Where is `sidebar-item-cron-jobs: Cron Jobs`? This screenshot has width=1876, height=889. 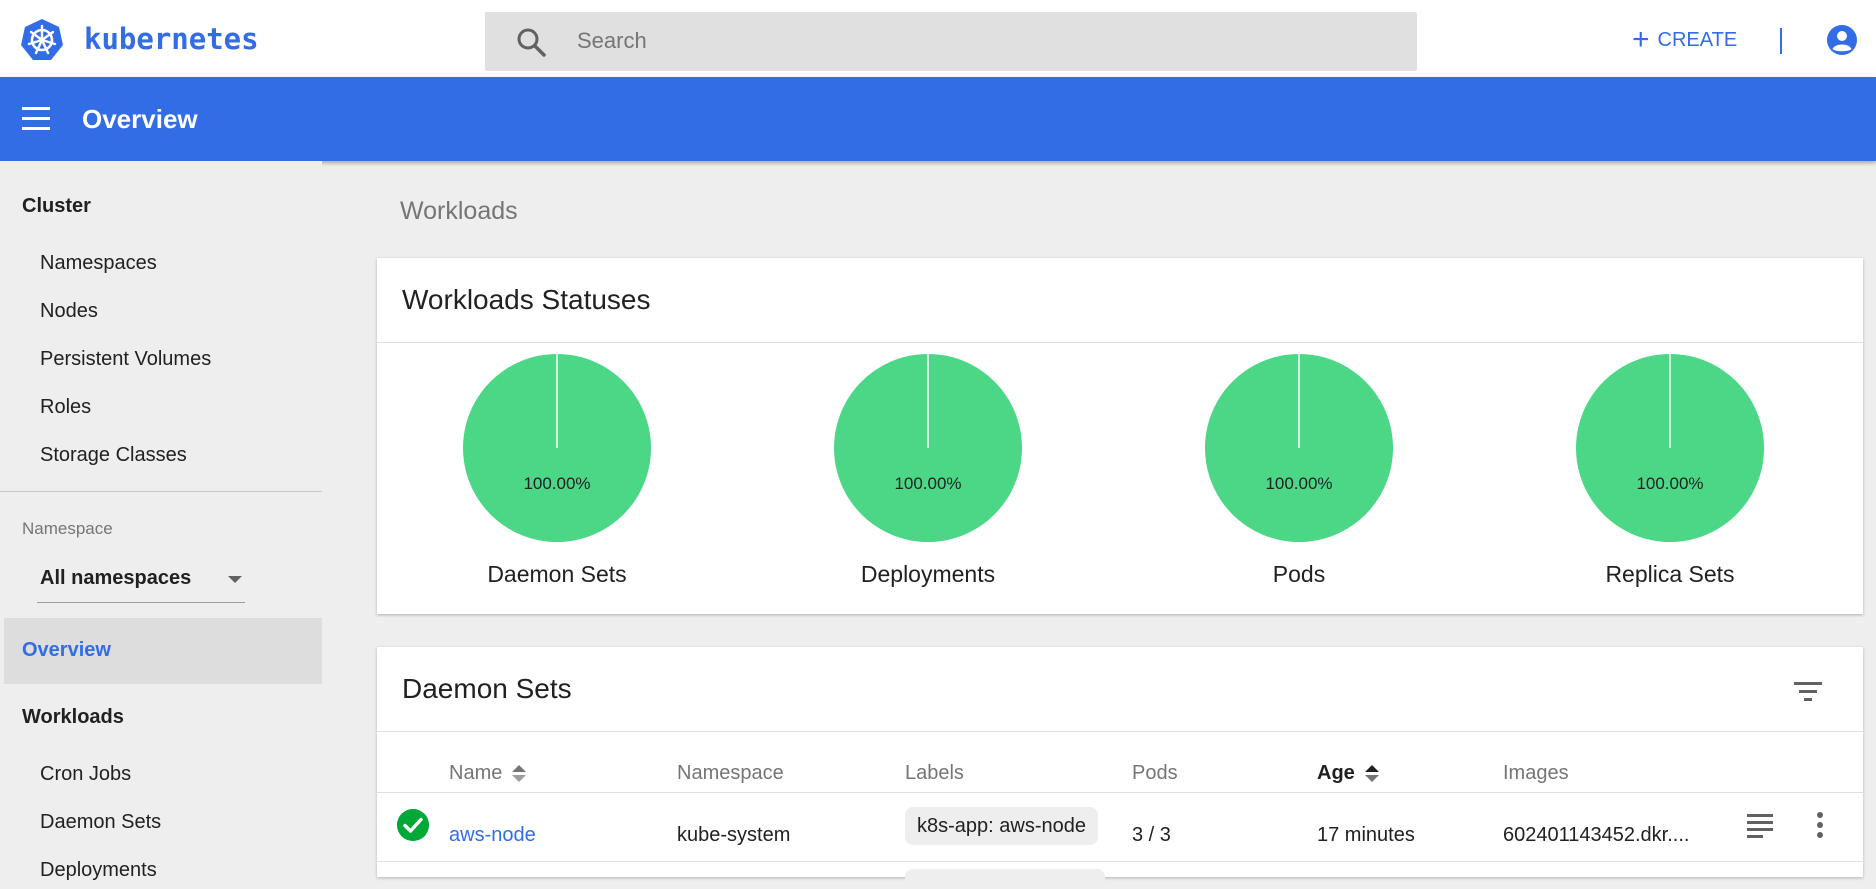
sidebar-item-cron-jobs: Cron Jobs is located at coordinates (85, 774).